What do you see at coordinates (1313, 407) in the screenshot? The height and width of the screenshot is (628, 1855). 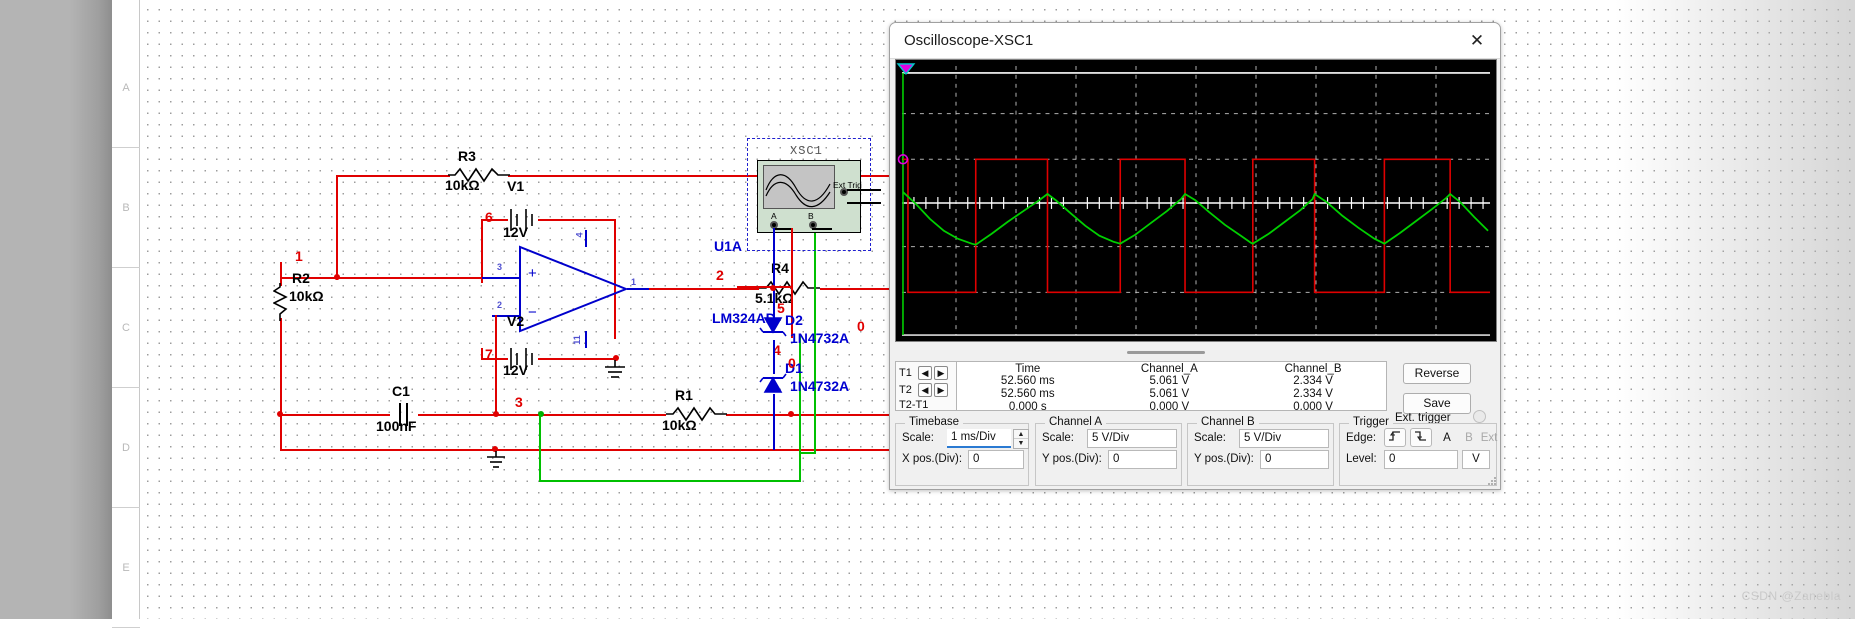 I see `delta-channel-b: 0.000 V` at bounding box center [1313, 407].